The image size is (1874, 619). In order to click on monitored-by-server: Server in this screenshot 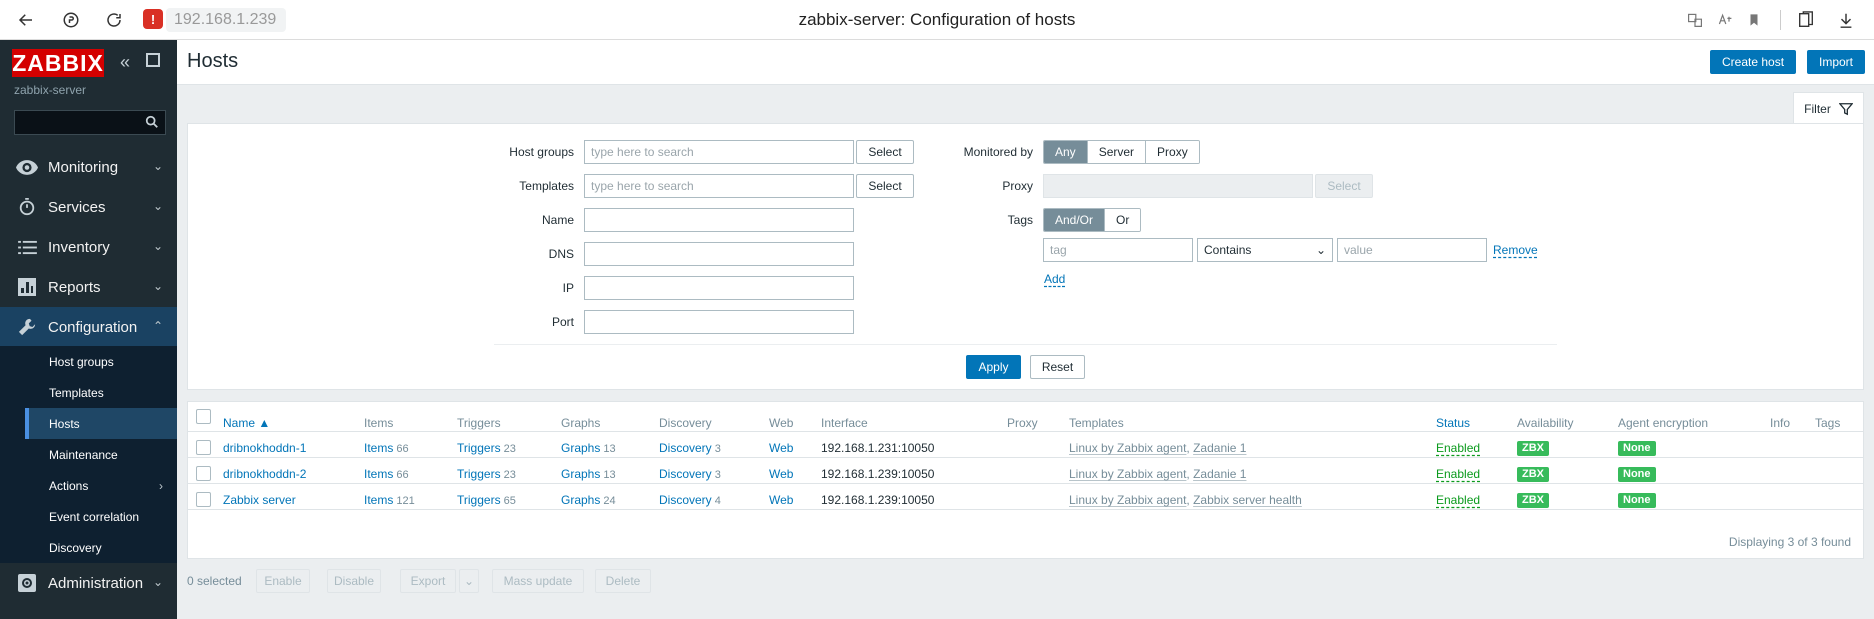, I will do `click(1117, 152)`.